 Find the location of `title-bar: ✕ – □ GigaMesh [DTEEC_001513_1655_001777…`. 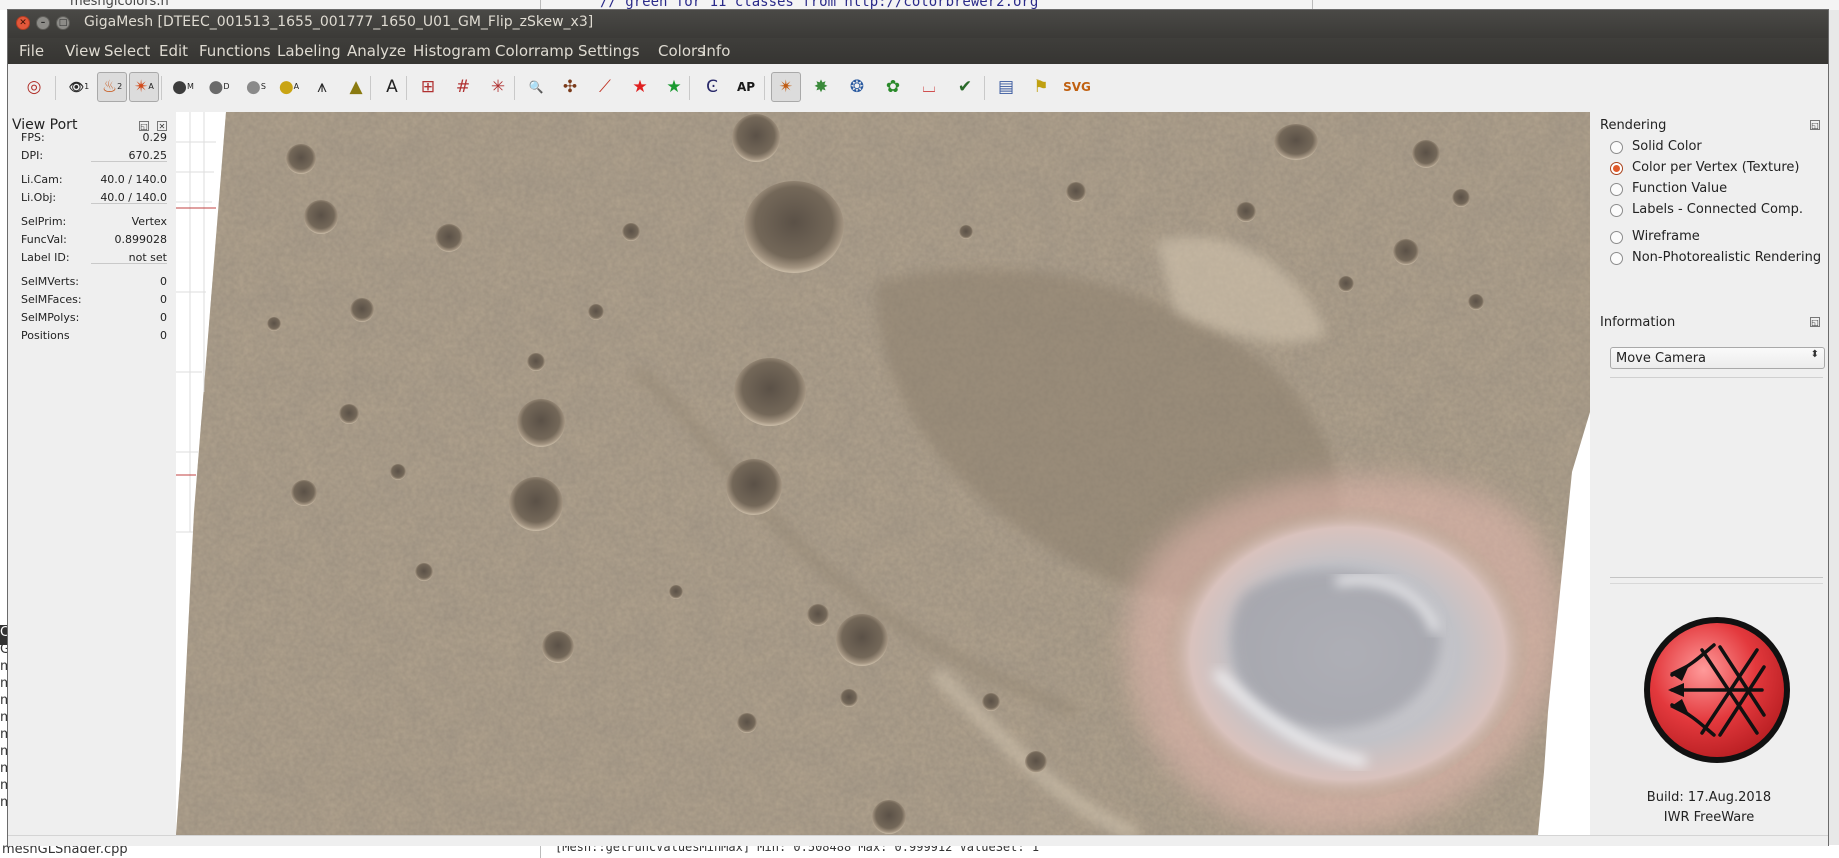

title-bar: ✕ – □ GigaMesh [DTEEC_001513_1655_001777… is located at coordinates (918, 24).